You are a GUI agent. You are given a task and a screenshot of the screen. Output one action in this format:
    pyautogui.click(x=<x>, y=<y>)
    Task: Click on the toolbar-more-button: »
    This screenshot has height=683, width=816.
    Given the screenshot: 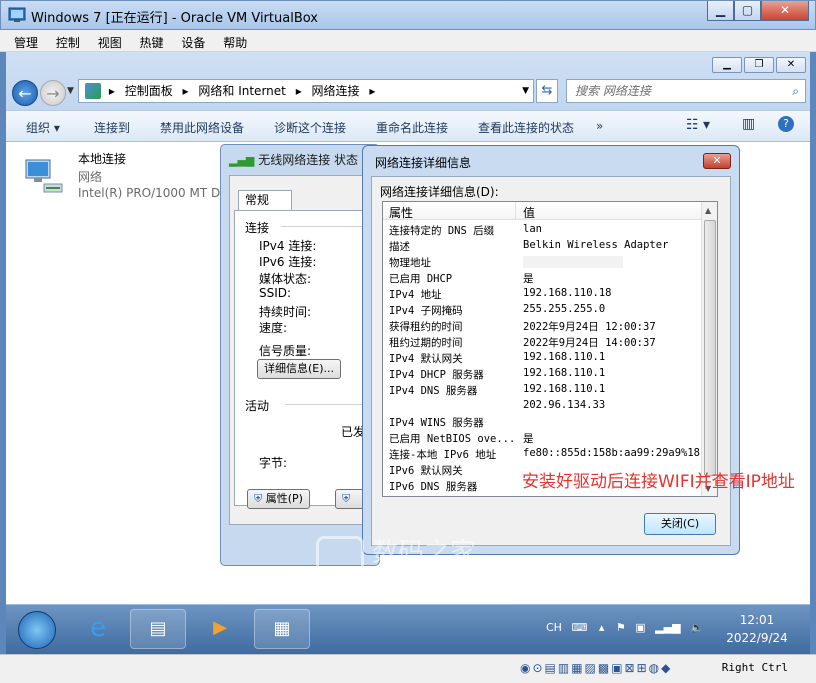 What is the action you would take?
    pyautogui.click(x=599, y=126)
    